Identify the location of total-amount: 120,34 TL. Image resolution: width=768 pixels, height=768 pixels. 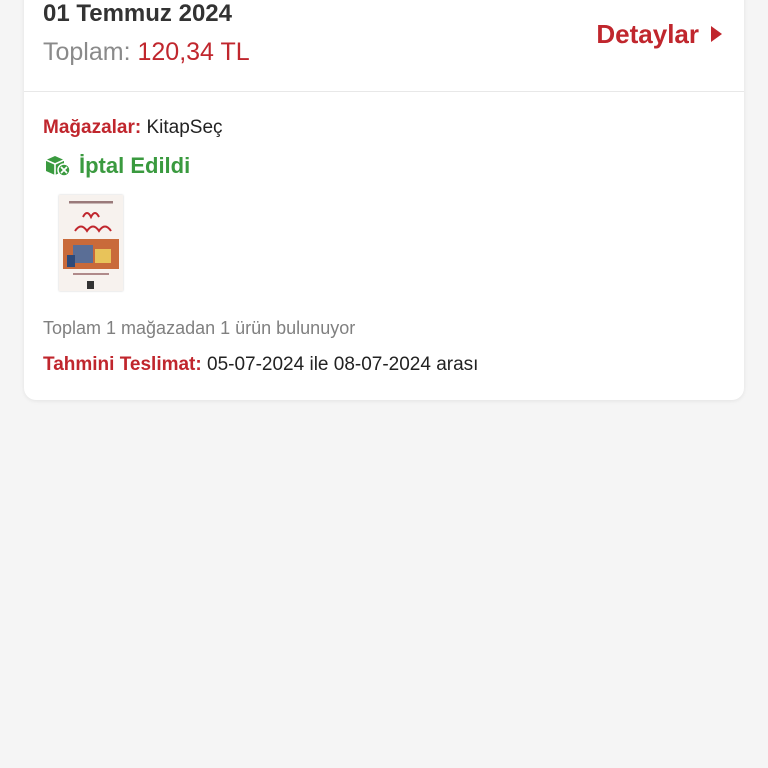
(193, 52).